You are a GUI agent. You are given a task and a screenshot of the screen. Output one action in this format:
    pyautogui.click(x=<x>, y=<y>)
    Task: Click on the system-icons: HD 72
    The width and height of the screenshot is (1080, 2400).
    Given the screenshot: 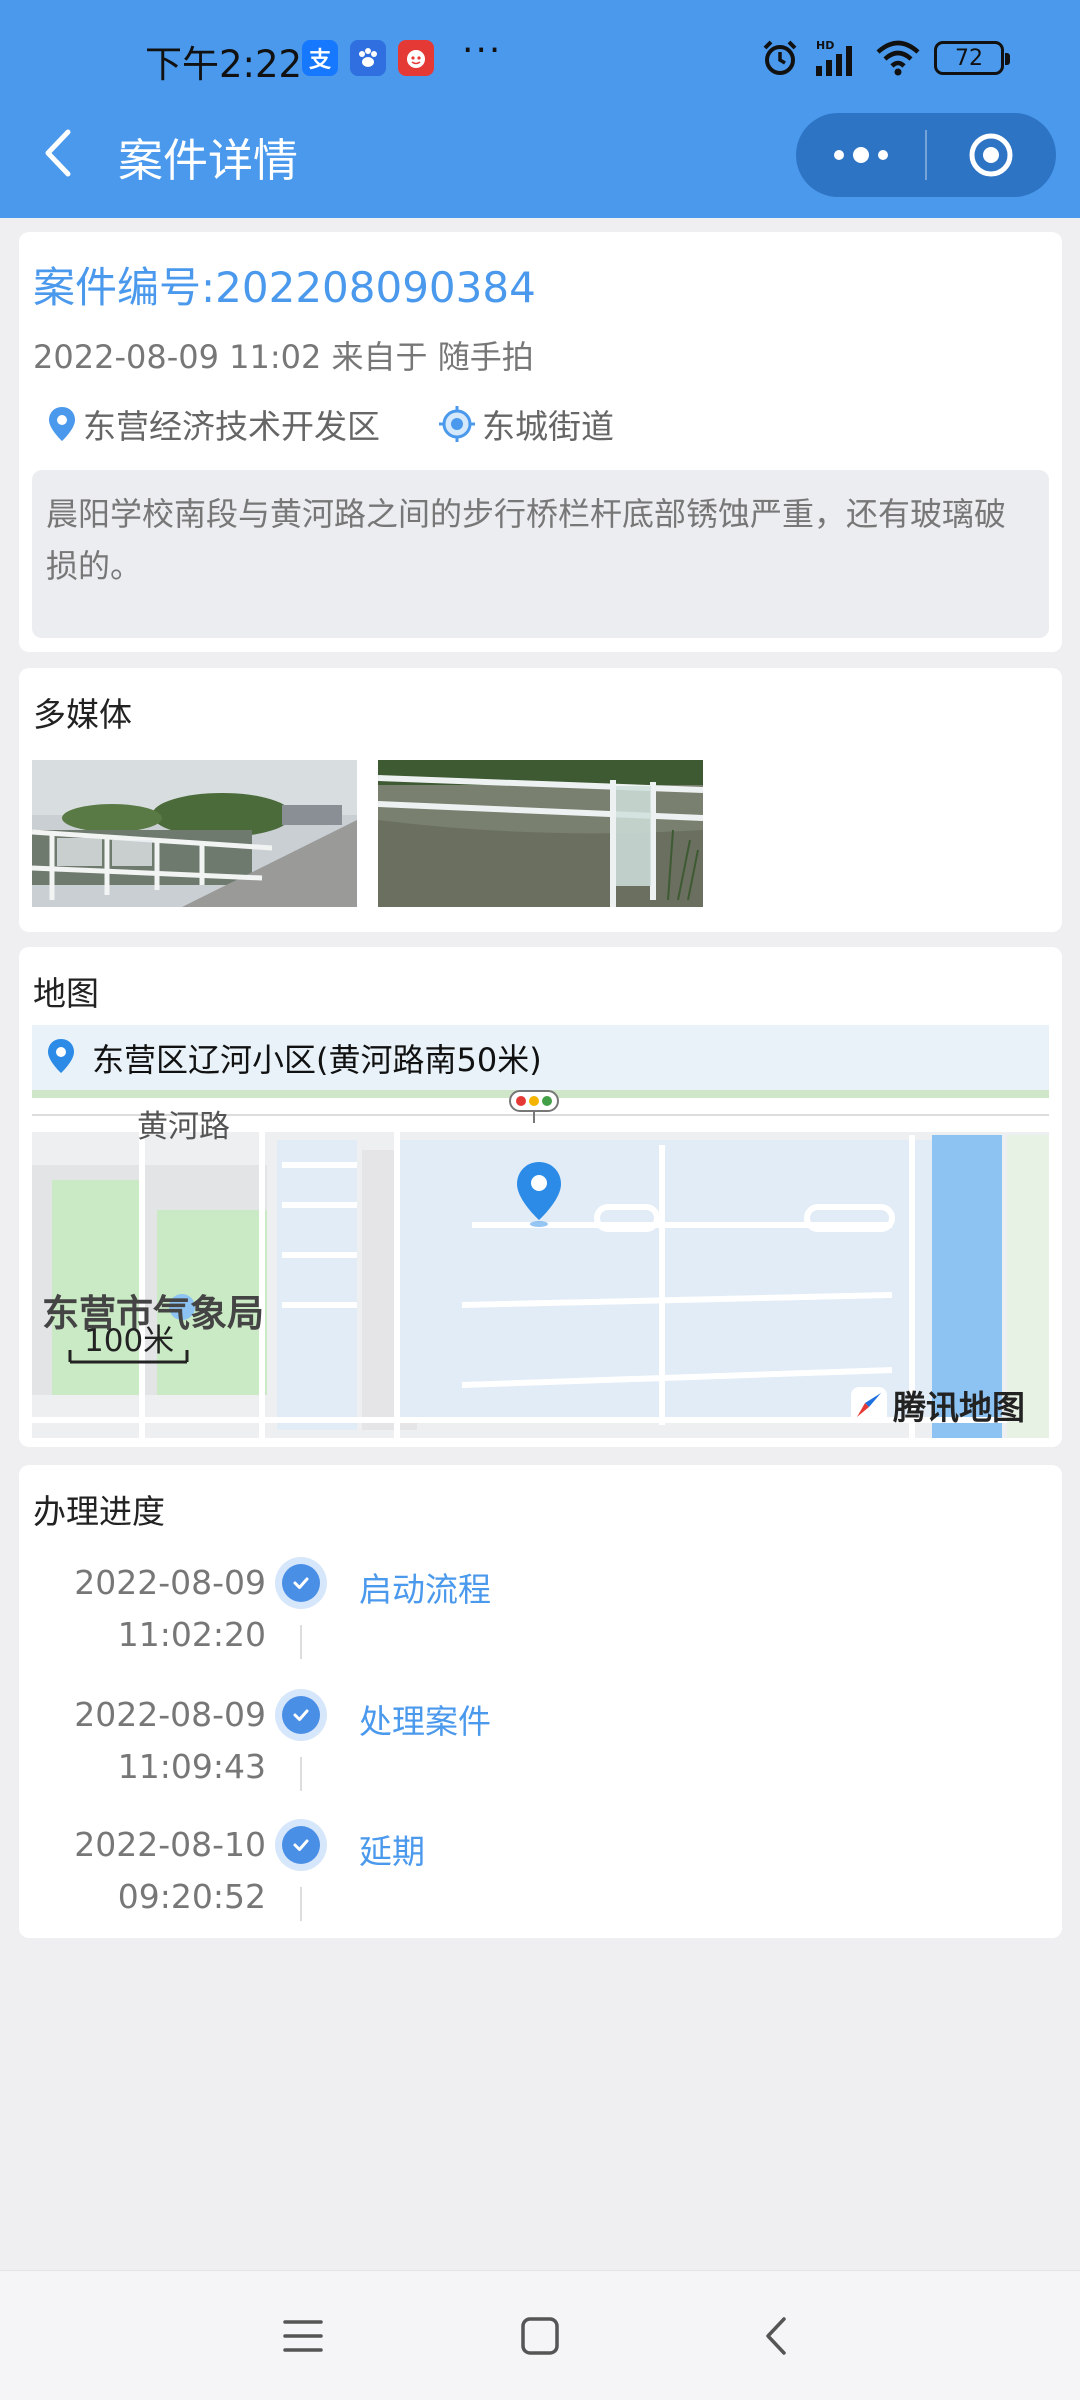 What is the action you would take?
    pyautogui.click(x=885, y=58)
    